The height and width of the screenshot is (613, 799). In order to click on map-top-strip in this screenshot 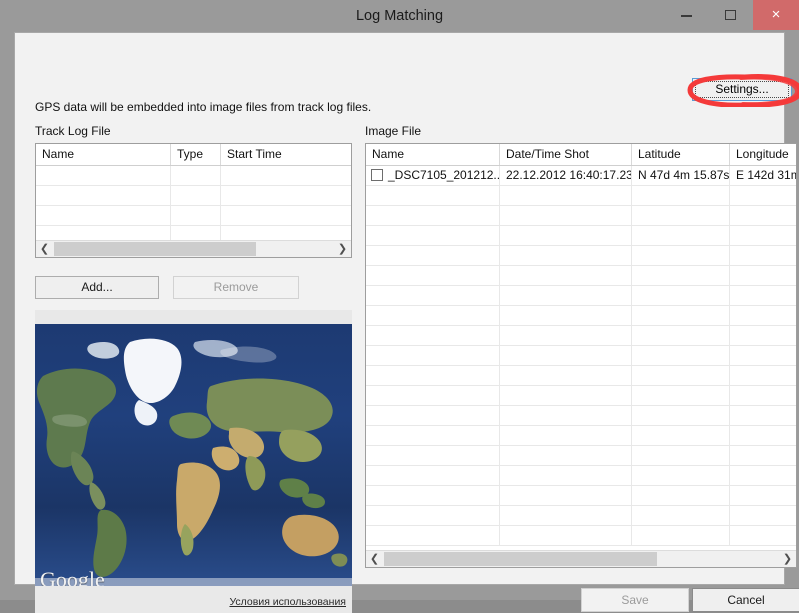, I will do `click(193, 317)`.